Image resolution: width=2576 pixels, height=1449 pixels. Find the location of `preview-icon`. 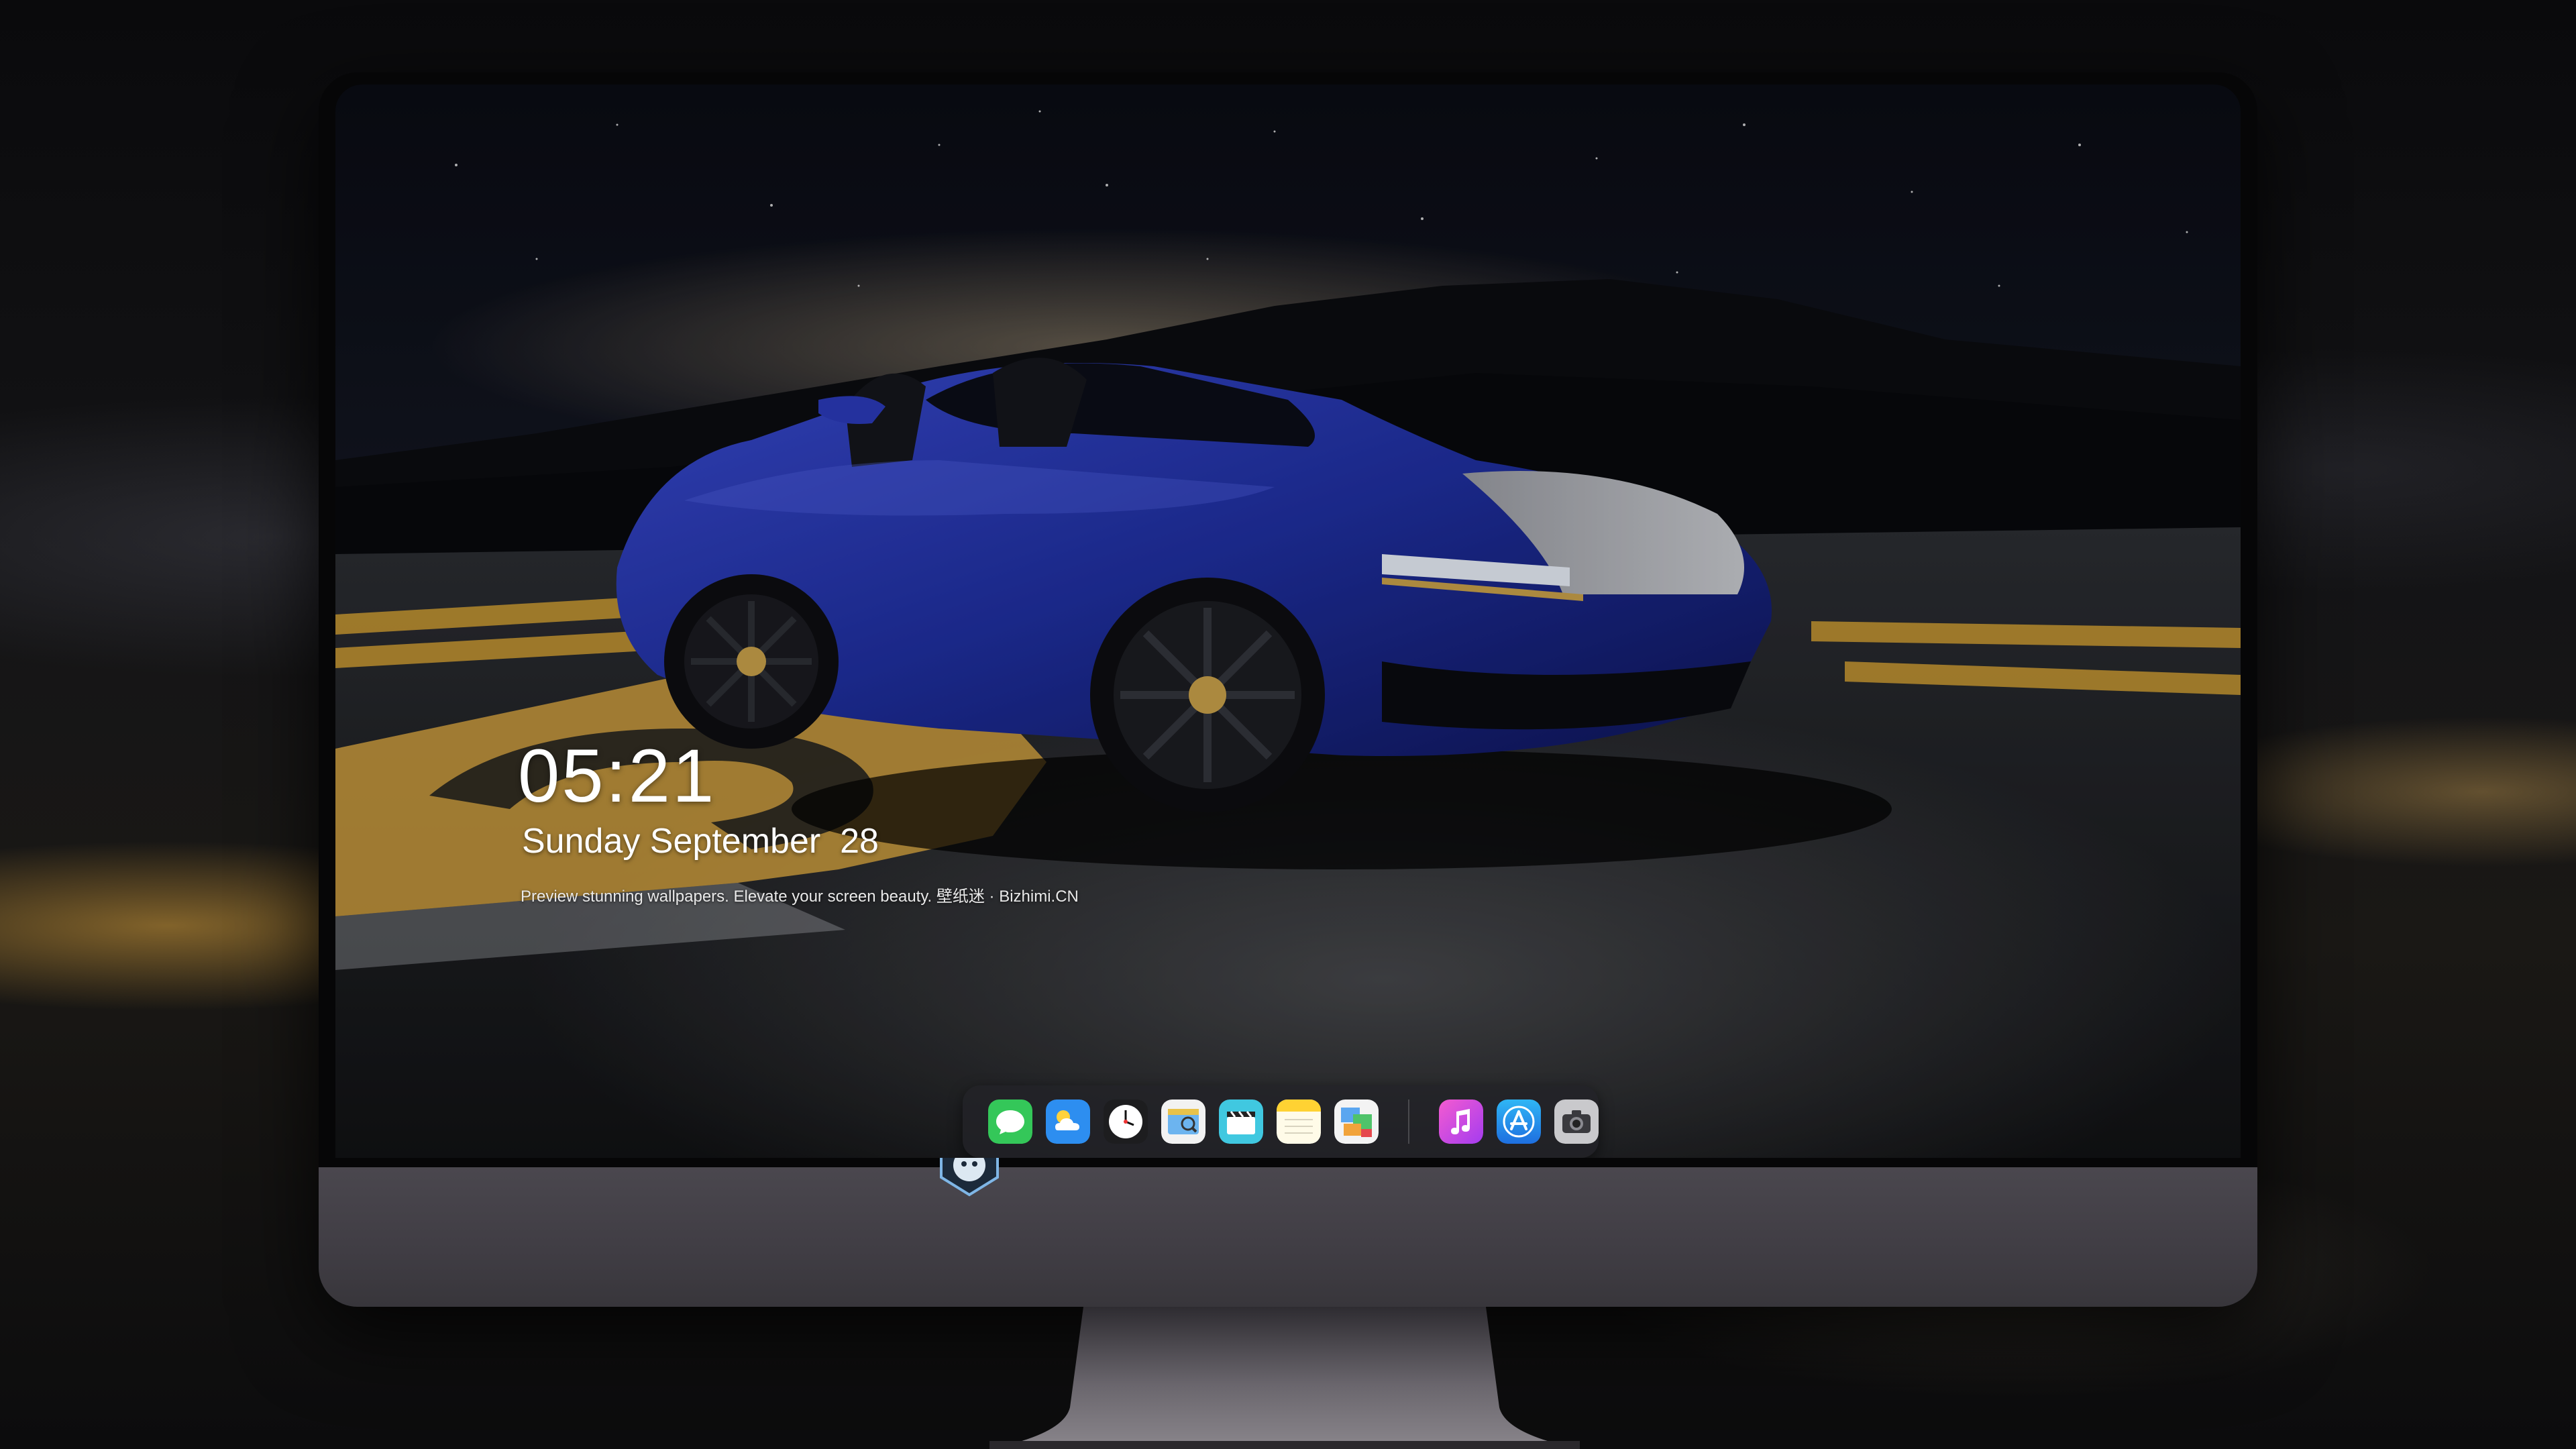

preview-icon is located at coordinates (1183, 1121).